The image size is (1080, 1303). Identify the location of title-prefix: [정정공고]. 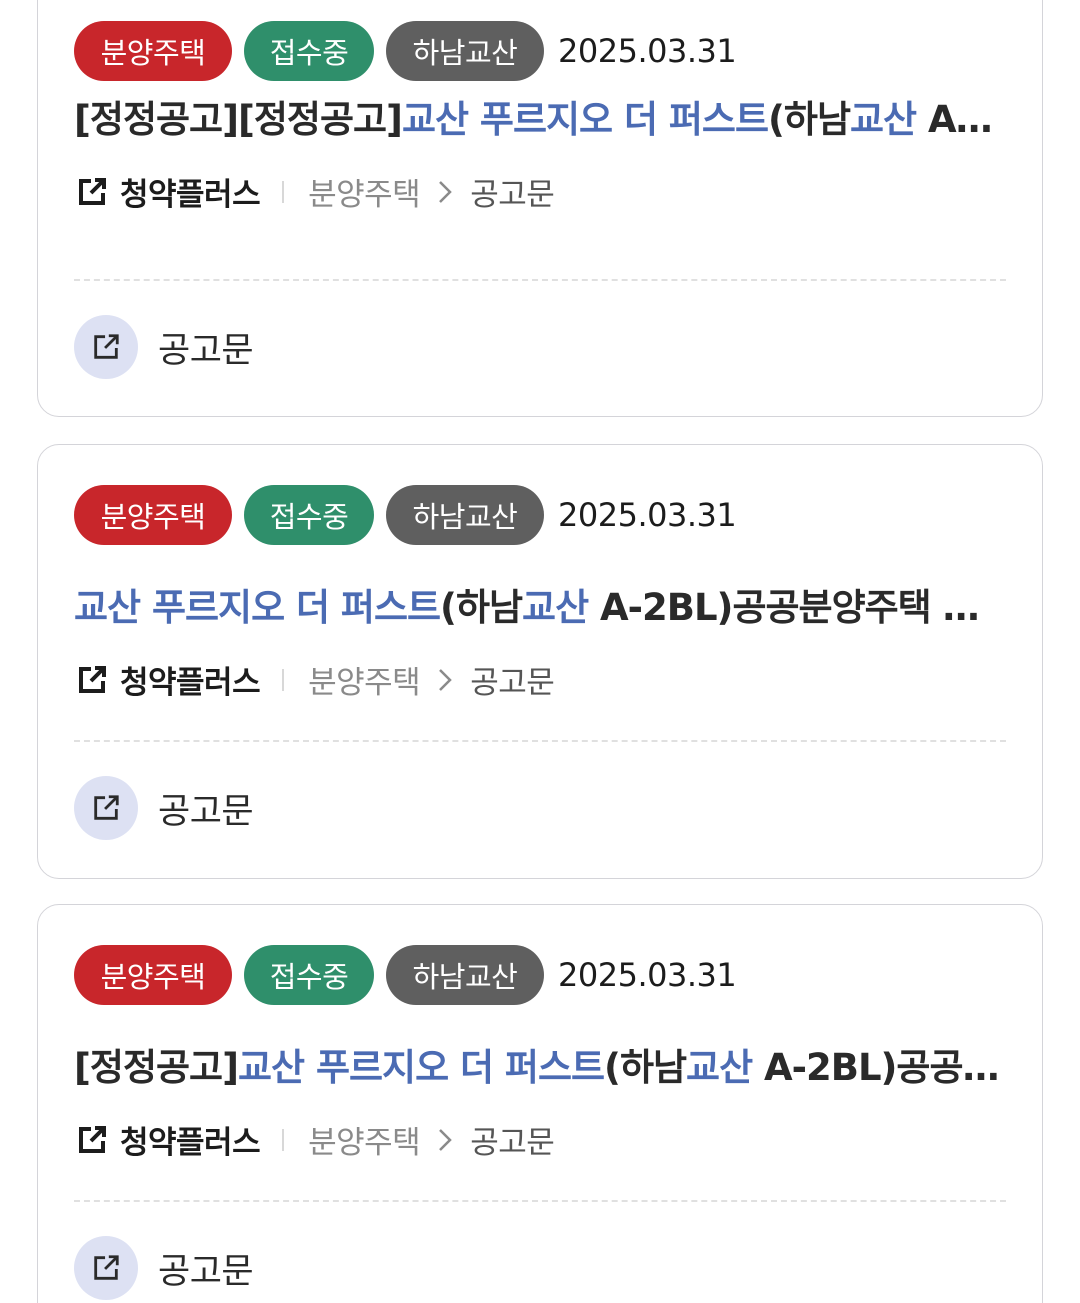
(156, 1067).